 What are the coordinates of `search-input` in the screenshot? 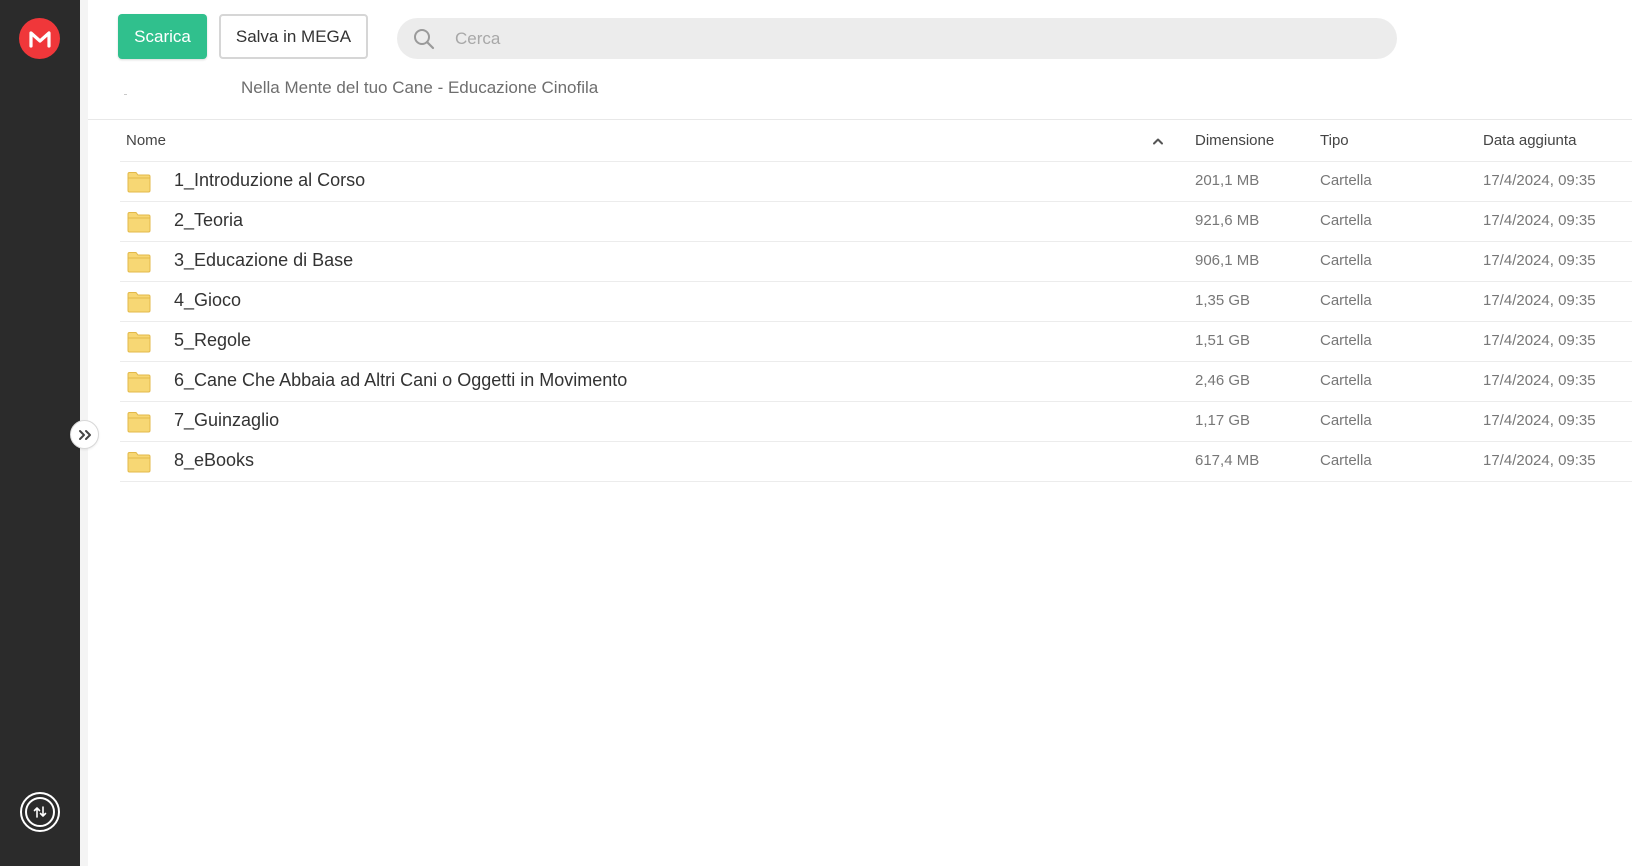 It's located at (905, 38).